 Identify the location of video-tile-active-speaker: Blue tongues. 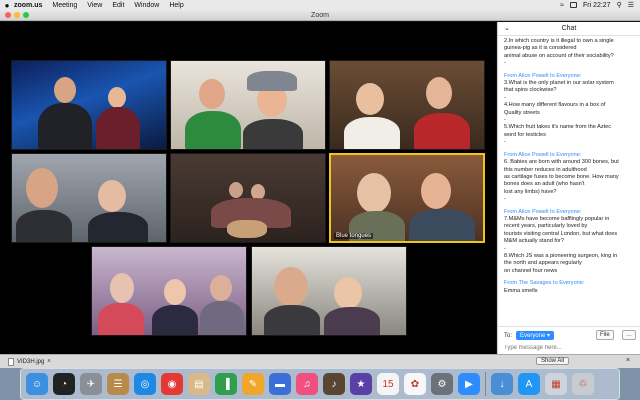
(407, 198).